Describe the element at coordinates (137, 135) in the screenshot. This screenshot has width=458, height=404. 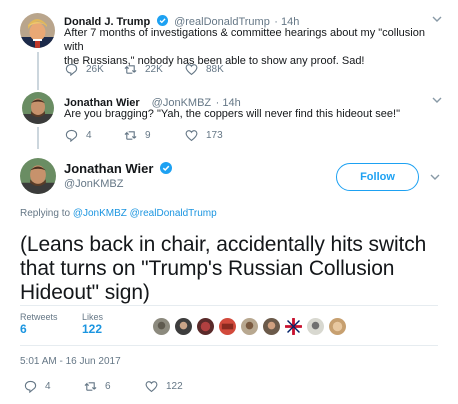
I see `retweet-action: 9` at that location.